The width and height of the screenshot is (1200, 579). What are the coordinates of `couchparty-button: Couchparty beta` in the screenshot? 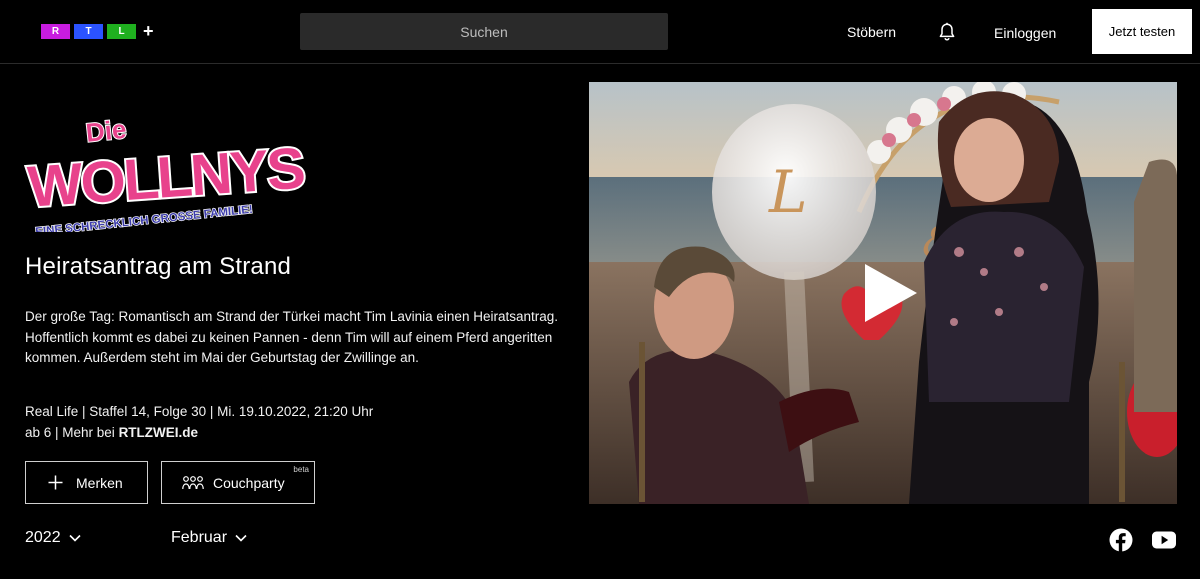 It's located at (238, 482).